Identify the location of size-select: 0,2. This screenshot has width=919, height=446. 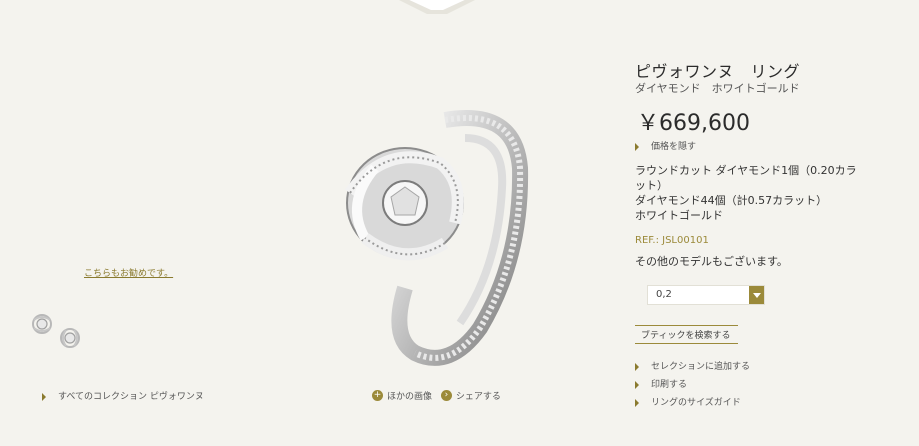
(706, 295).